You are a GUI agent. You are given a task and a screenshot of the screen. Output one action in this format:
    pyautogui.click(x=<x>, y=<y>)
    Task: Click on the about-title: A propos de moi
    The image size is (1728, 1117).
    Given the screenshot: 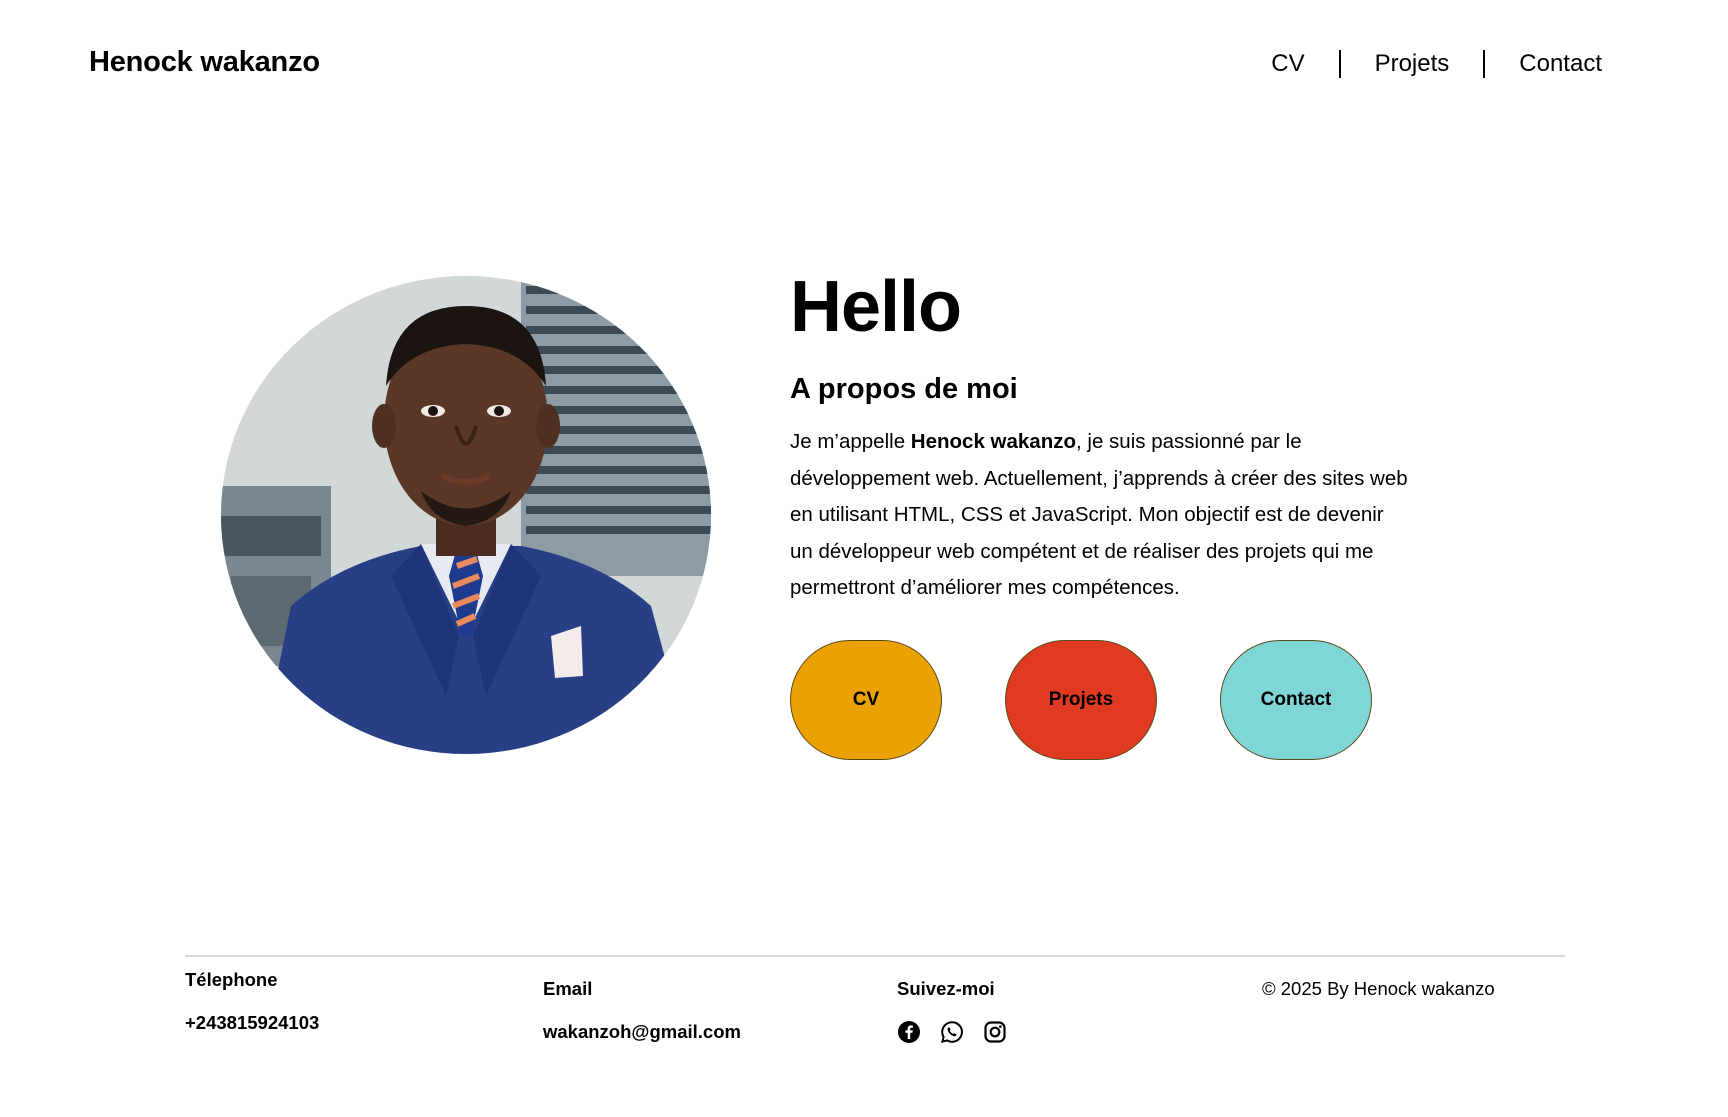 What is the action you would take?
    pyautogui.click(x=904, y=389)
    